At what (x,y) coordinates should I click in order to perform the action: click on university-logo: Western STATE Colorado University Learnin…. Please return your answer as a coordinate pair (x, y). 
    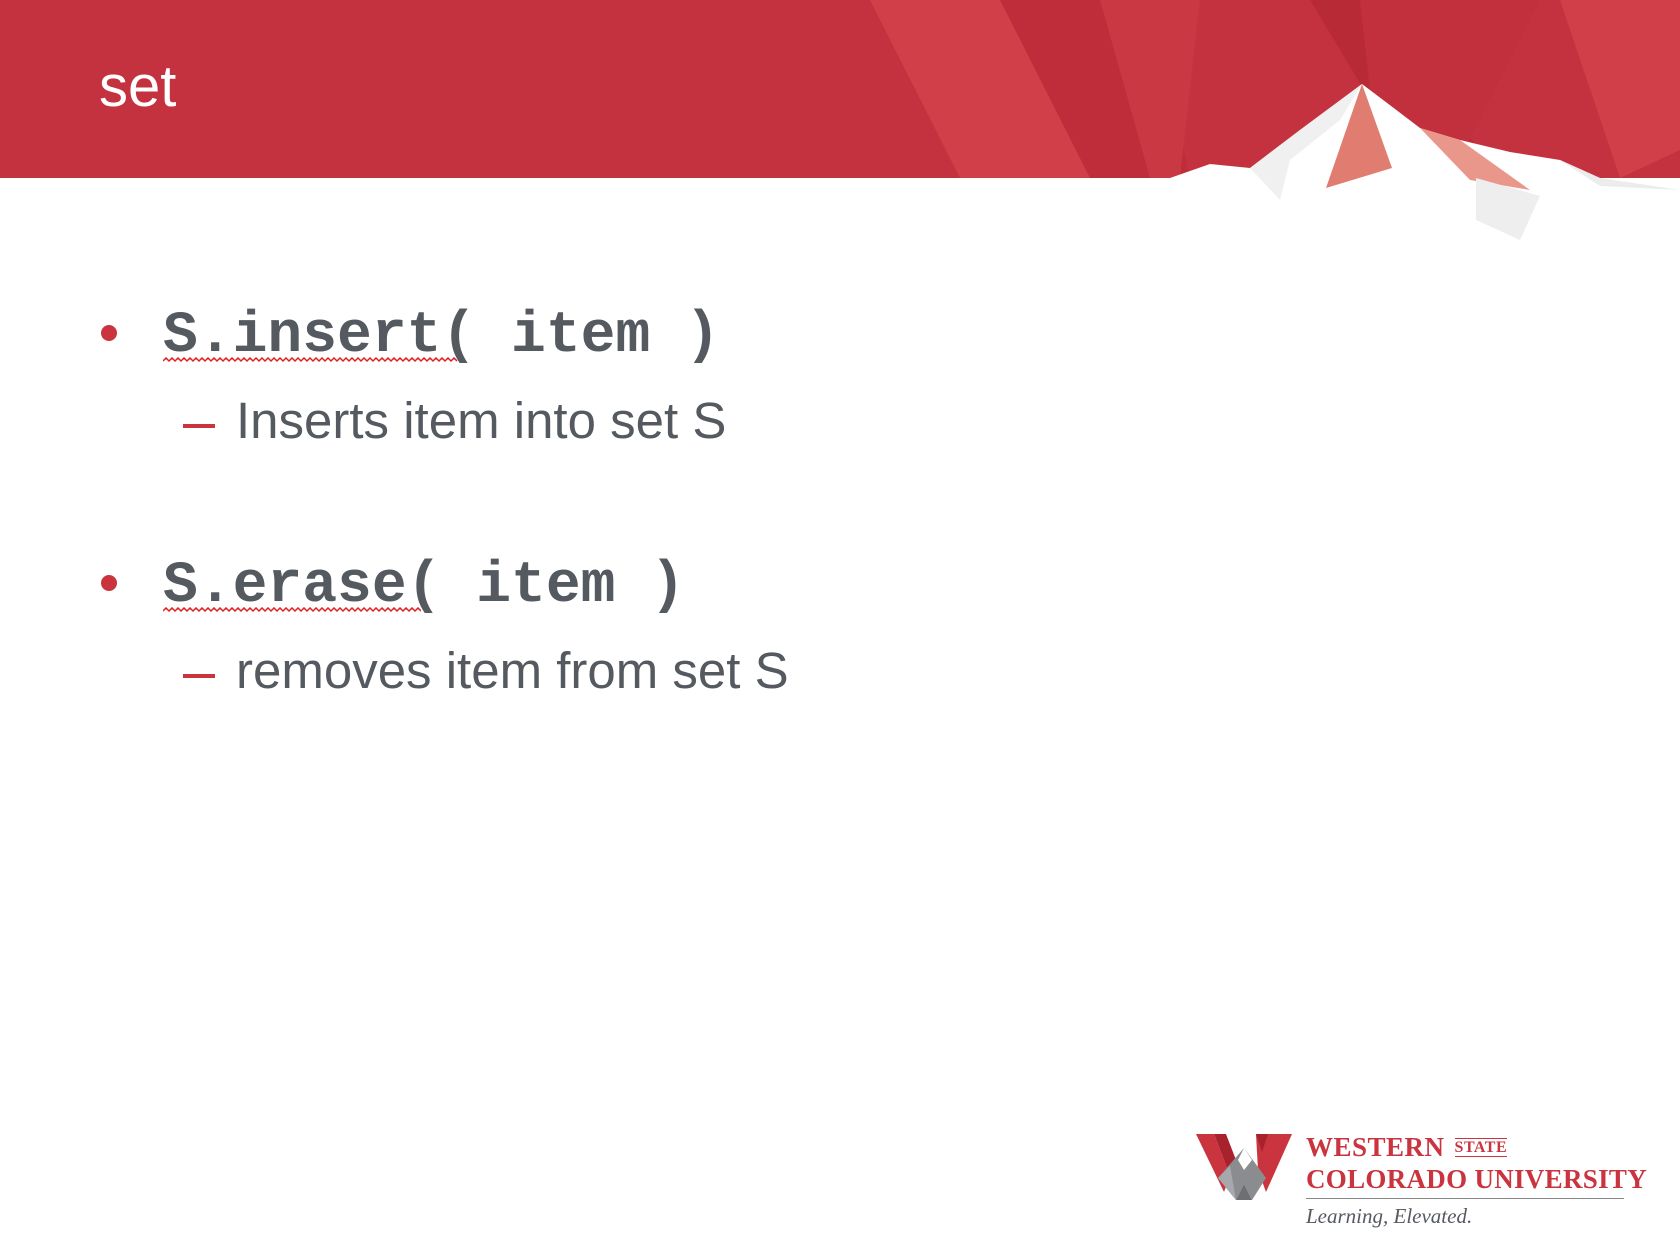
    Looking at the image, I should click on (1421, 1180).